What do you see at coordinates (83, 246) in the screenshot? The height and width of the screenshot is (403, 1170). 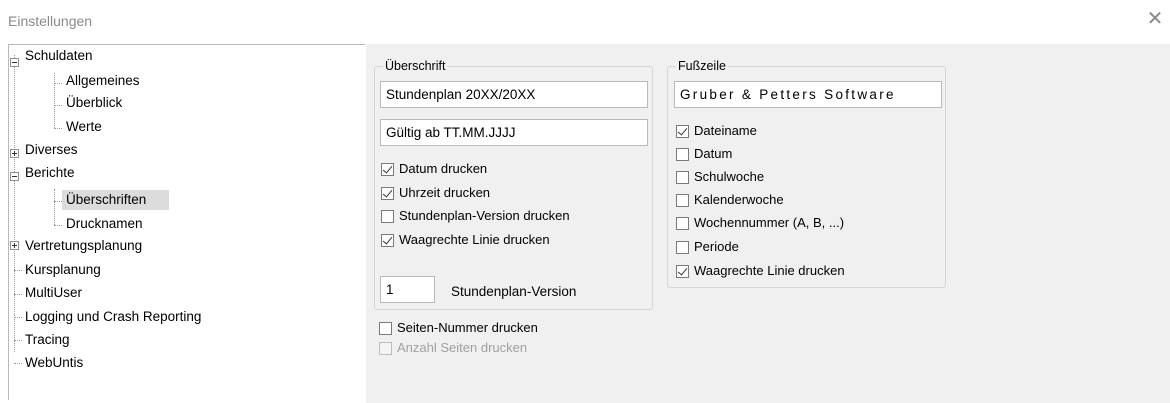 I see `tree-item-vertretungsplanung: Vertretungsplanung` at bounding box center [83, 246].